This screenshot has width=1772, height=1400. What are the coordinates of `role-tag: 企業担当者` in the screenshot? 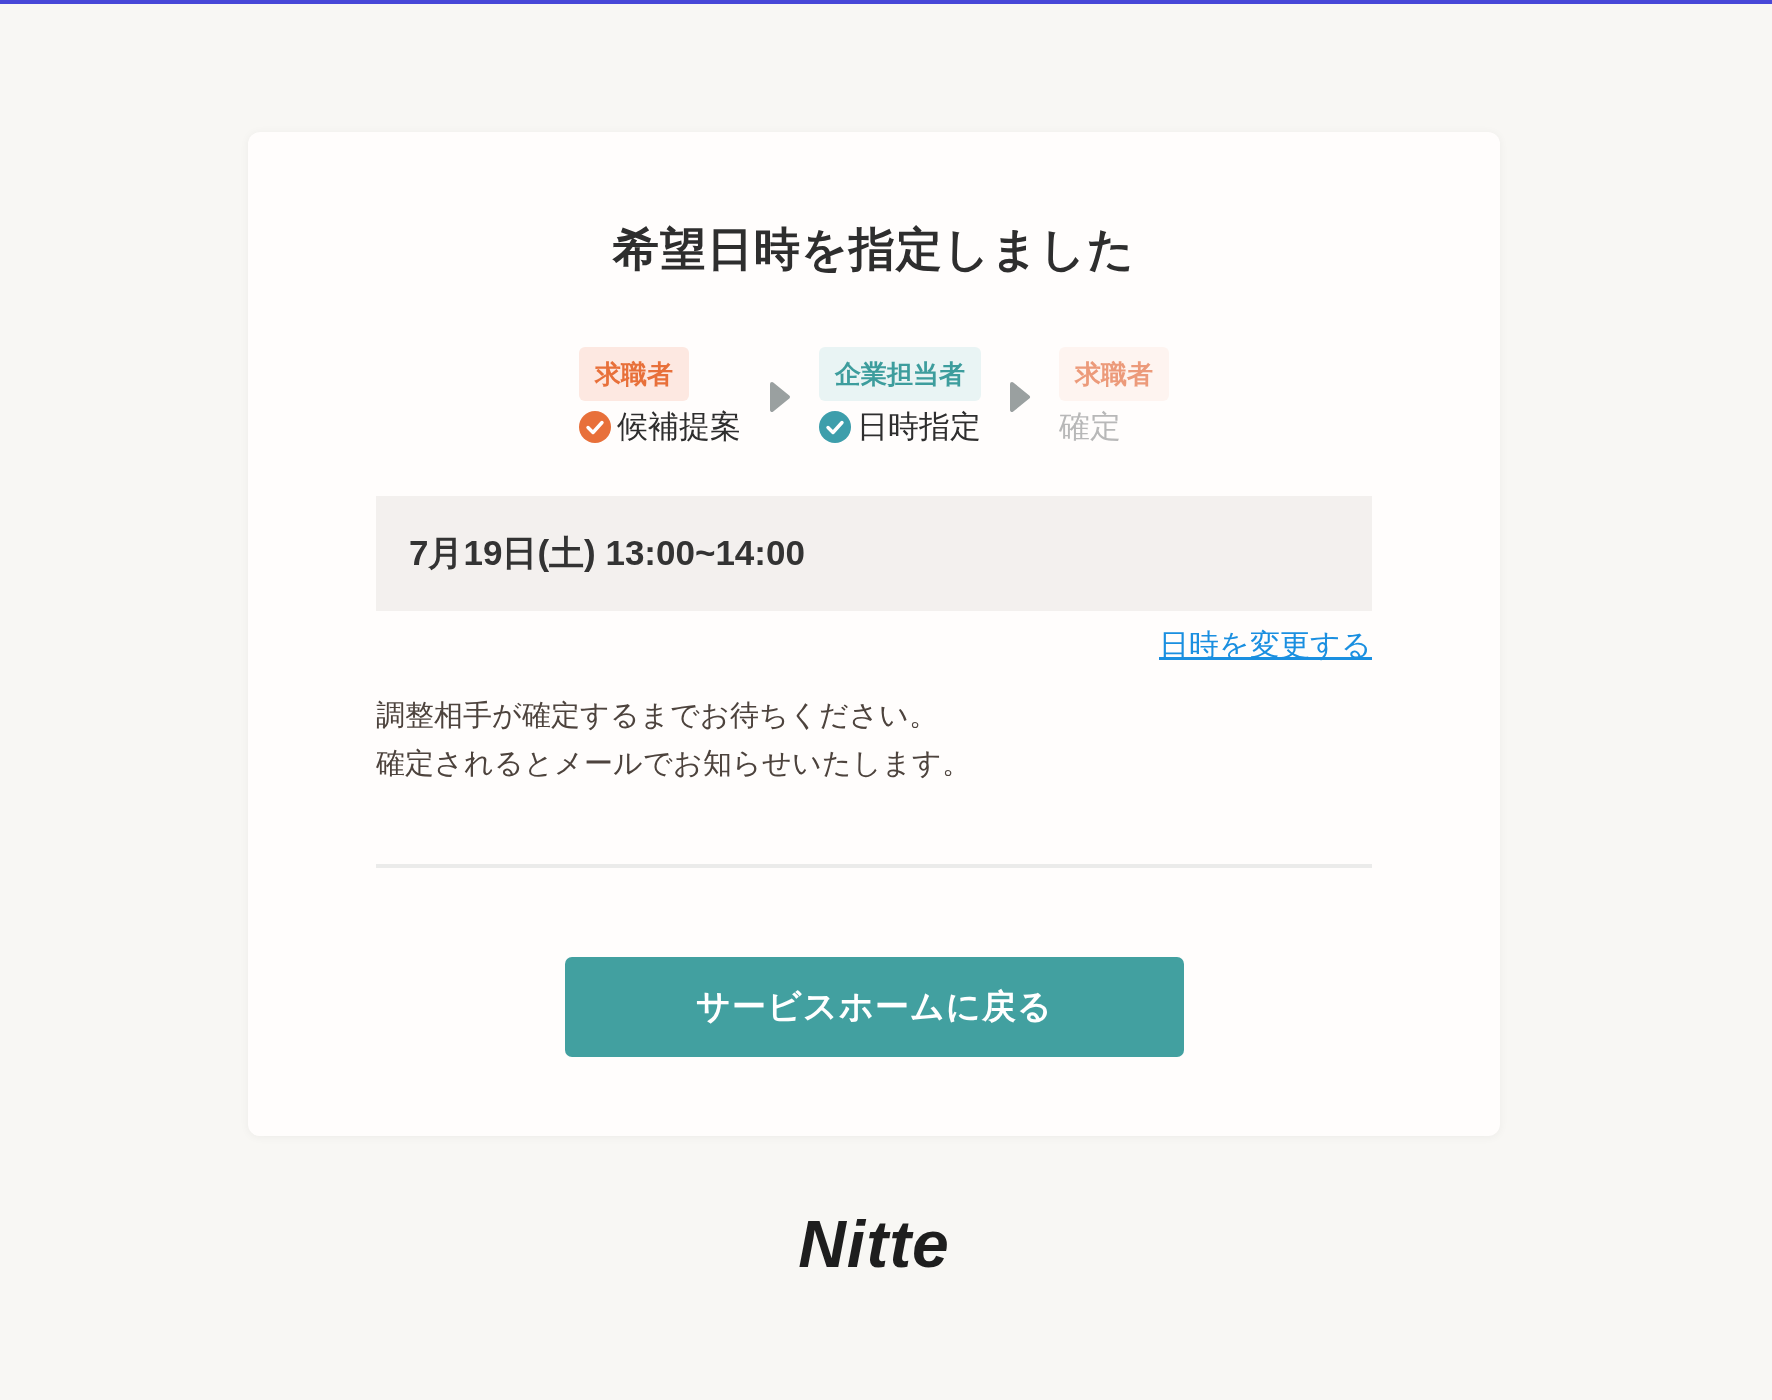 It's located at (900, 374).